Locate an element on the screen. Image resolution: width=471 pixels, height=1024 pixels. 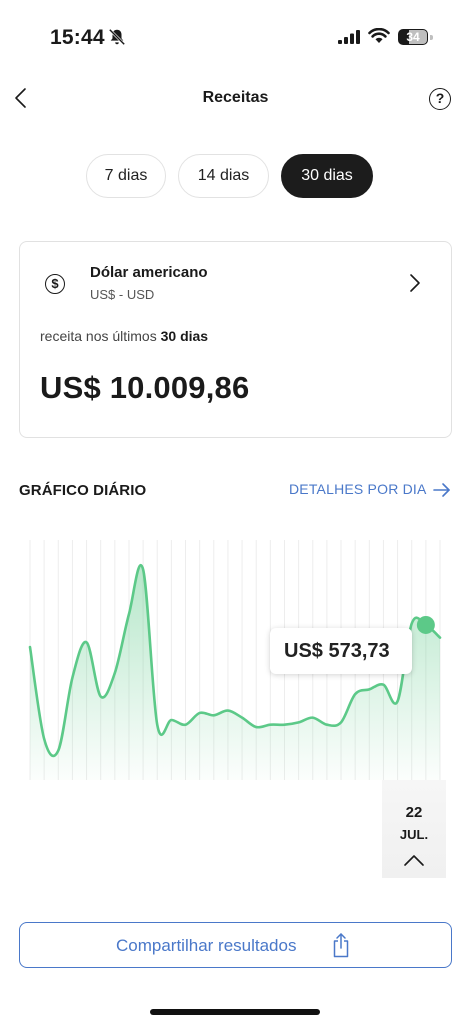
daily-chart-title: GRÁFICO DIÁRIO is located at coordinates (83, 490).